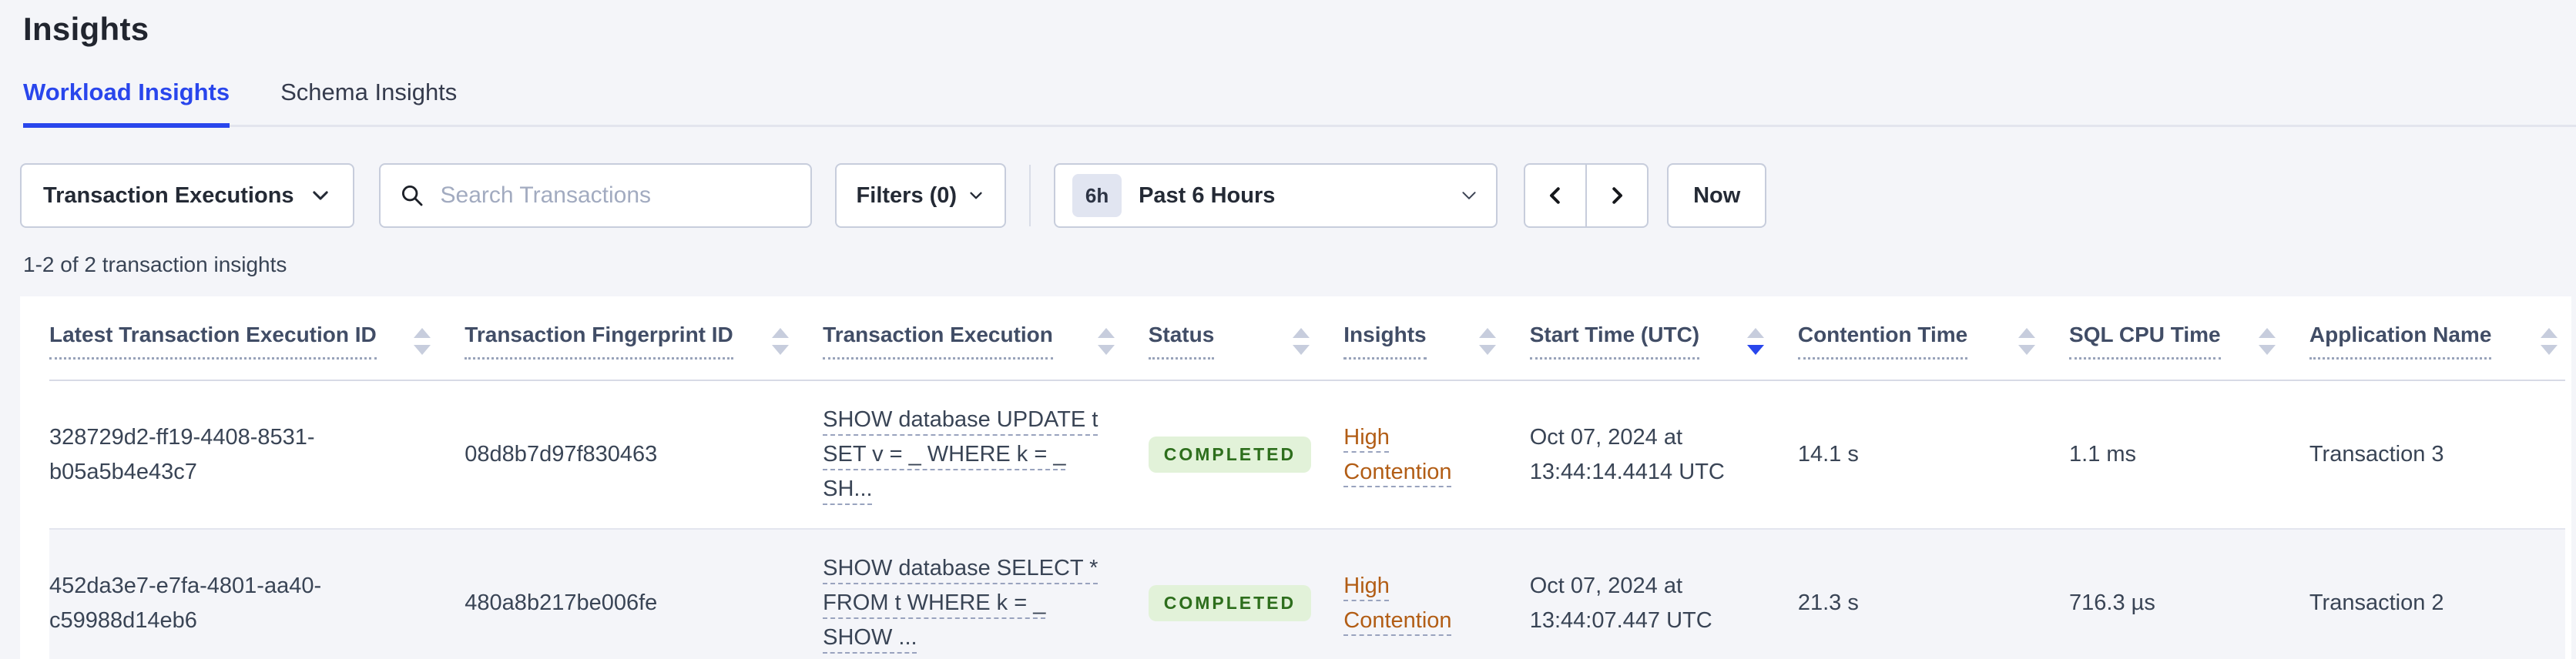  Describe the element at coordinates (1755, 349) in the screenshot. I see `sort-desc-active-icon` at that location.